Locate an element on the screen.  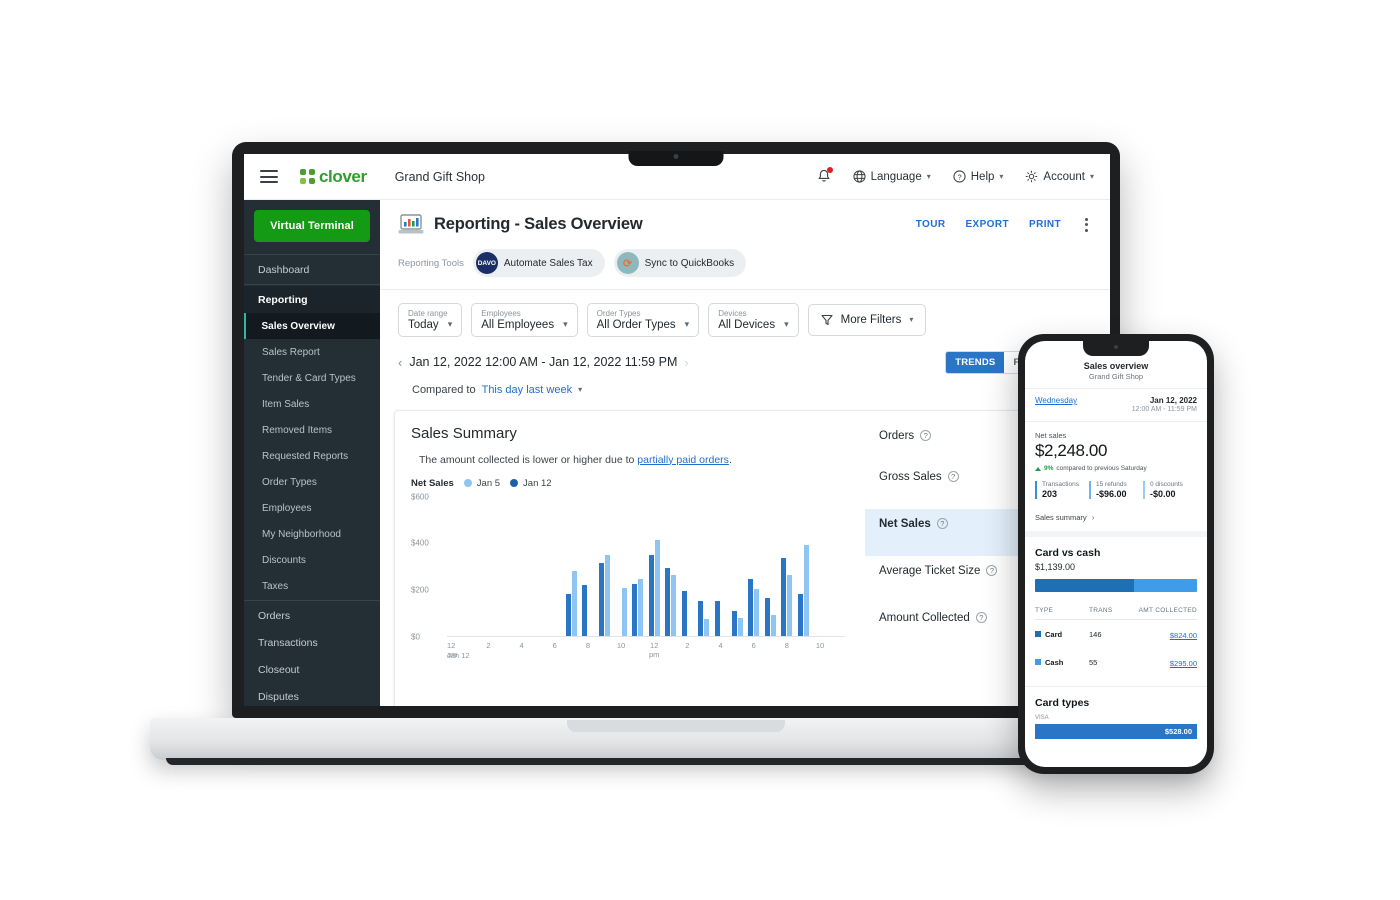
export-button: EXPORT is located at coordinates (987, 224).